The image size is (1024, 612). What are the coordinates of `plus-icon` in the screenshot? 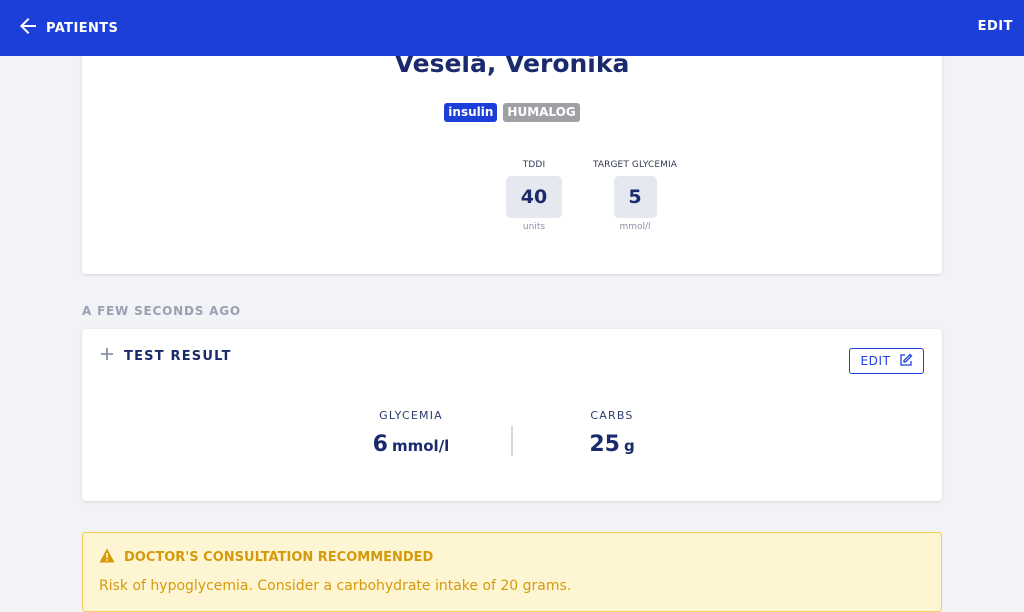 It's located at (107, 356).